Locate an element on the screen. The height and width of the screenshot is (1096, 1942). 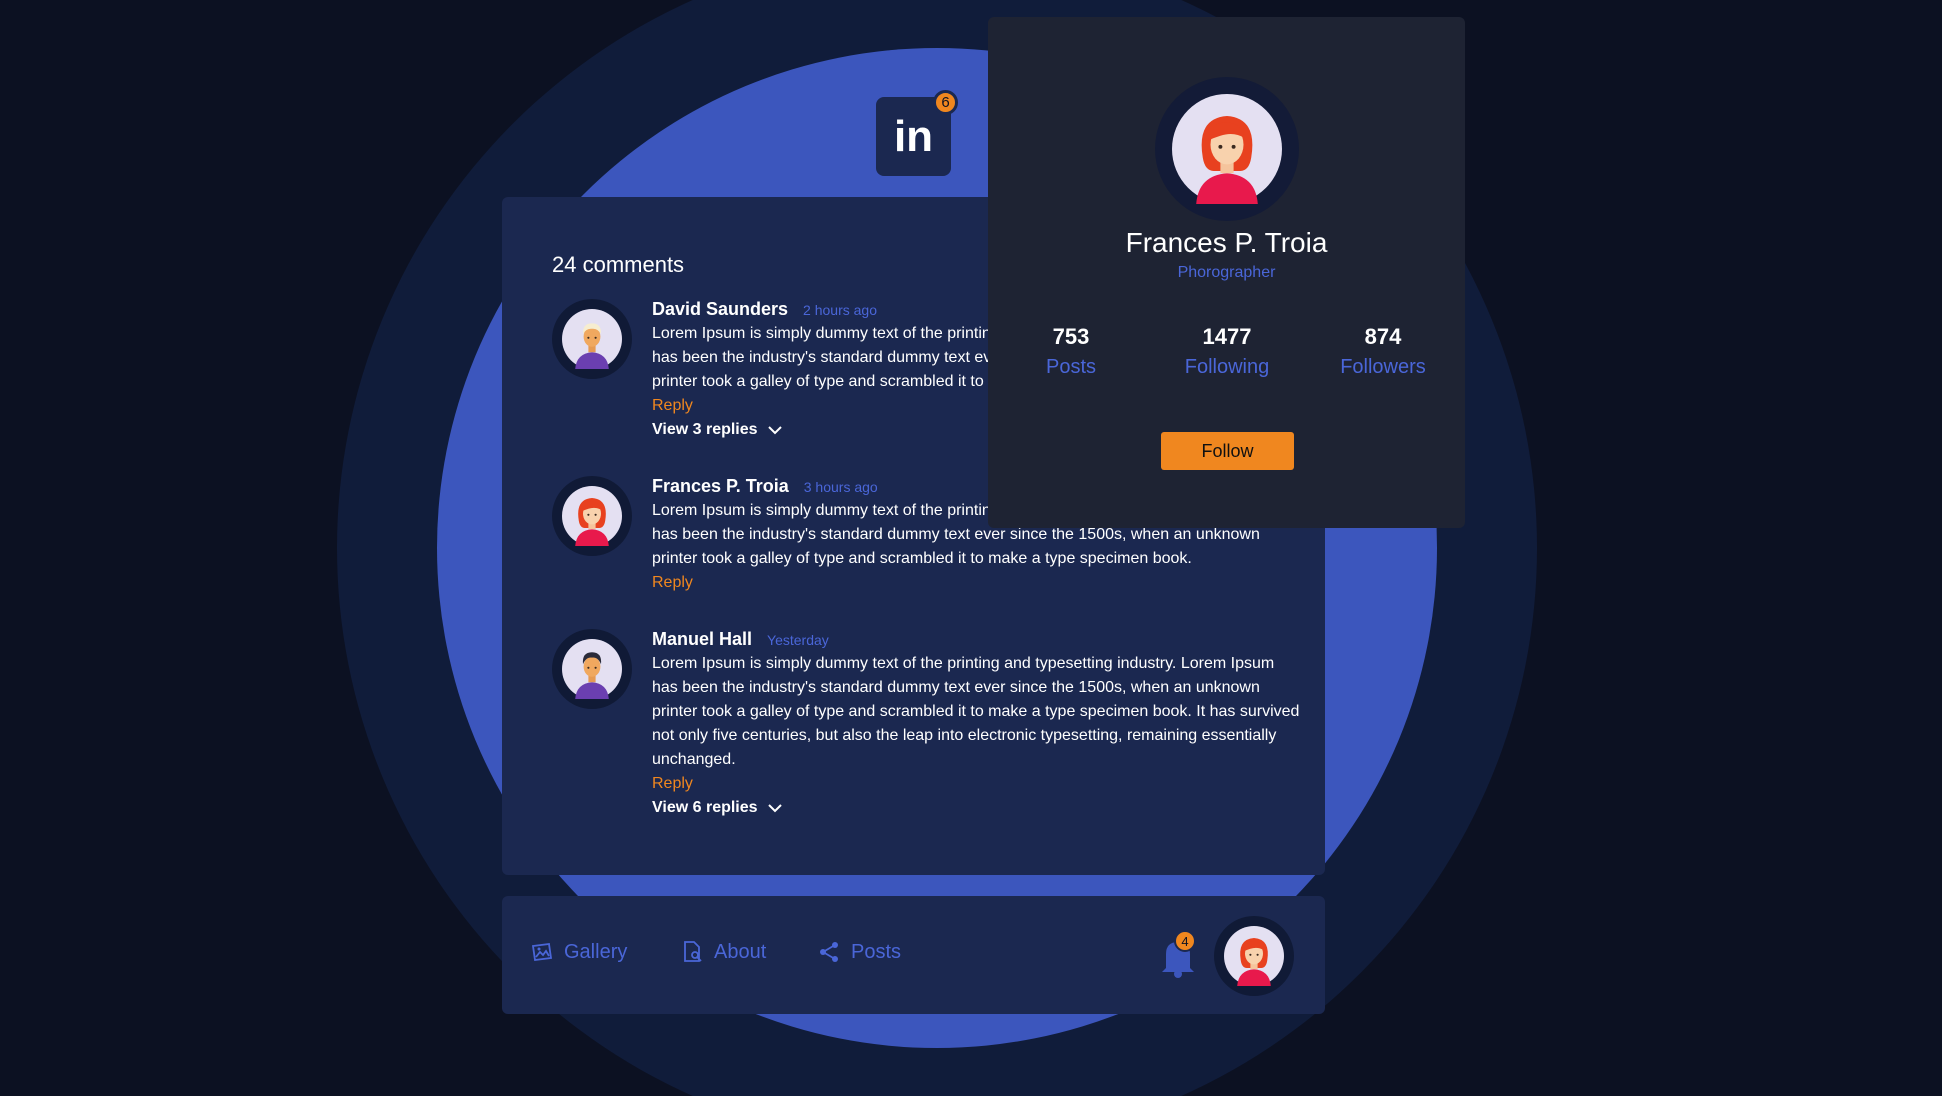
notification-count-badge: 4 is located at coordinates (1185, 941).